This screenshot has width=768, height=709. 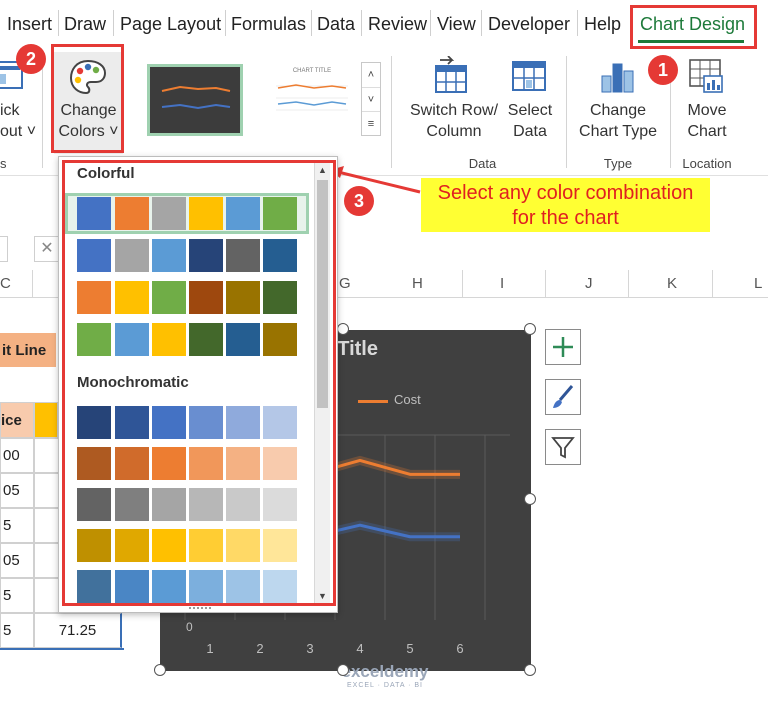 I want to click on chart-style-1-thumbnail, so click(x=195, y=100).